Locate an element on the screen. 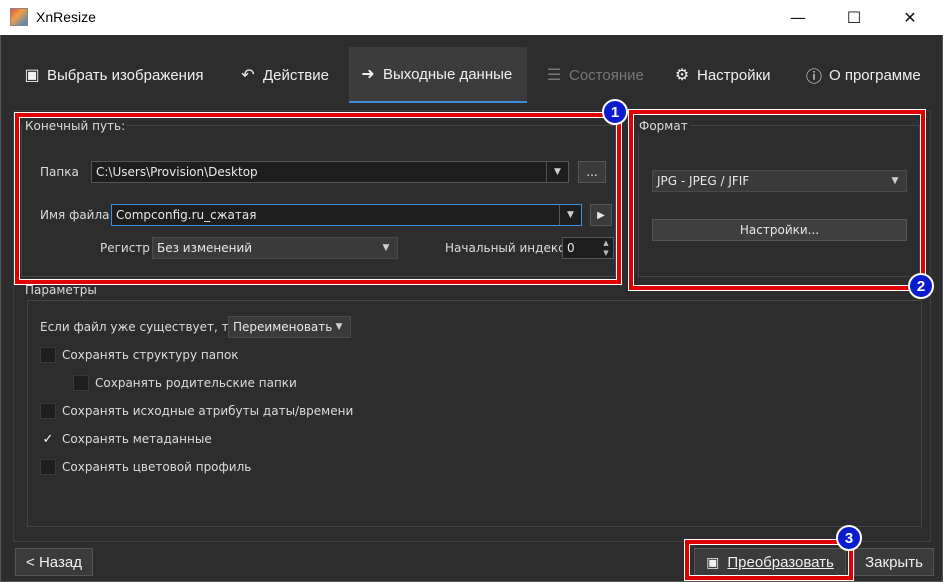 The image size is (943, 582). minimize-button: — is located at coordinates (798, 17).